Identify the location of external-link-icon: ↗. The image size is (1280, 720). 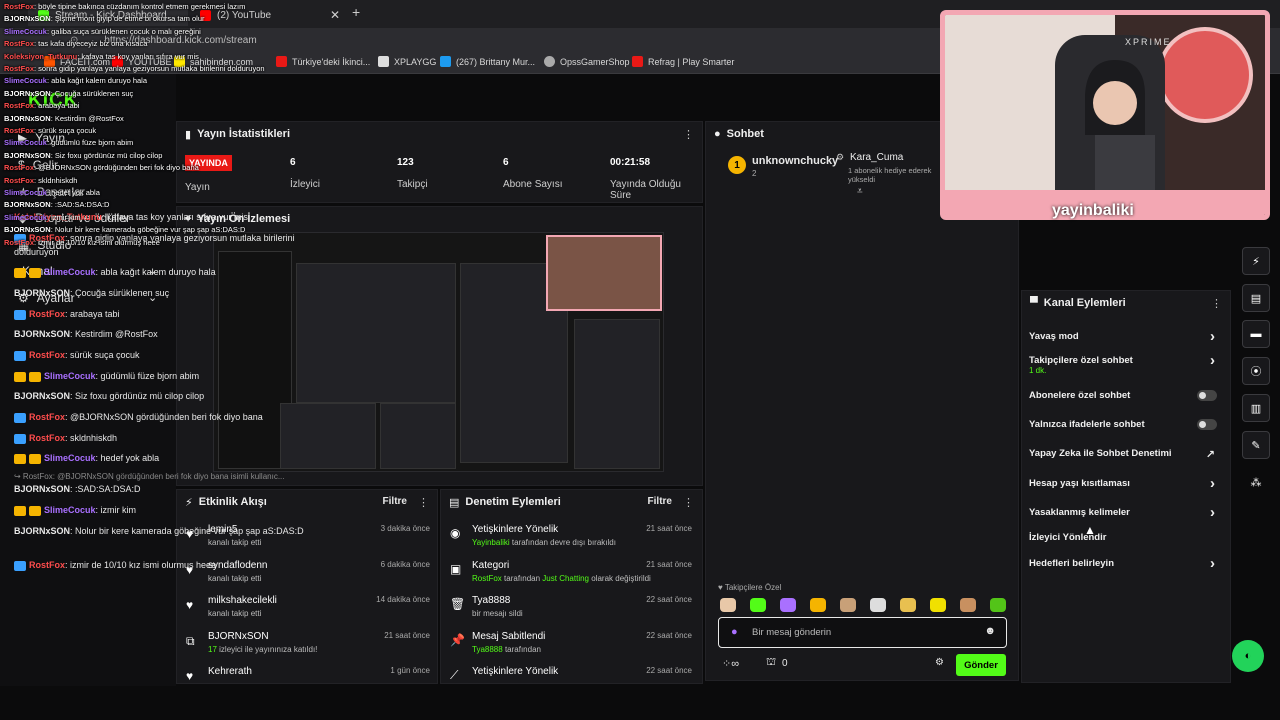
(1210, 454).